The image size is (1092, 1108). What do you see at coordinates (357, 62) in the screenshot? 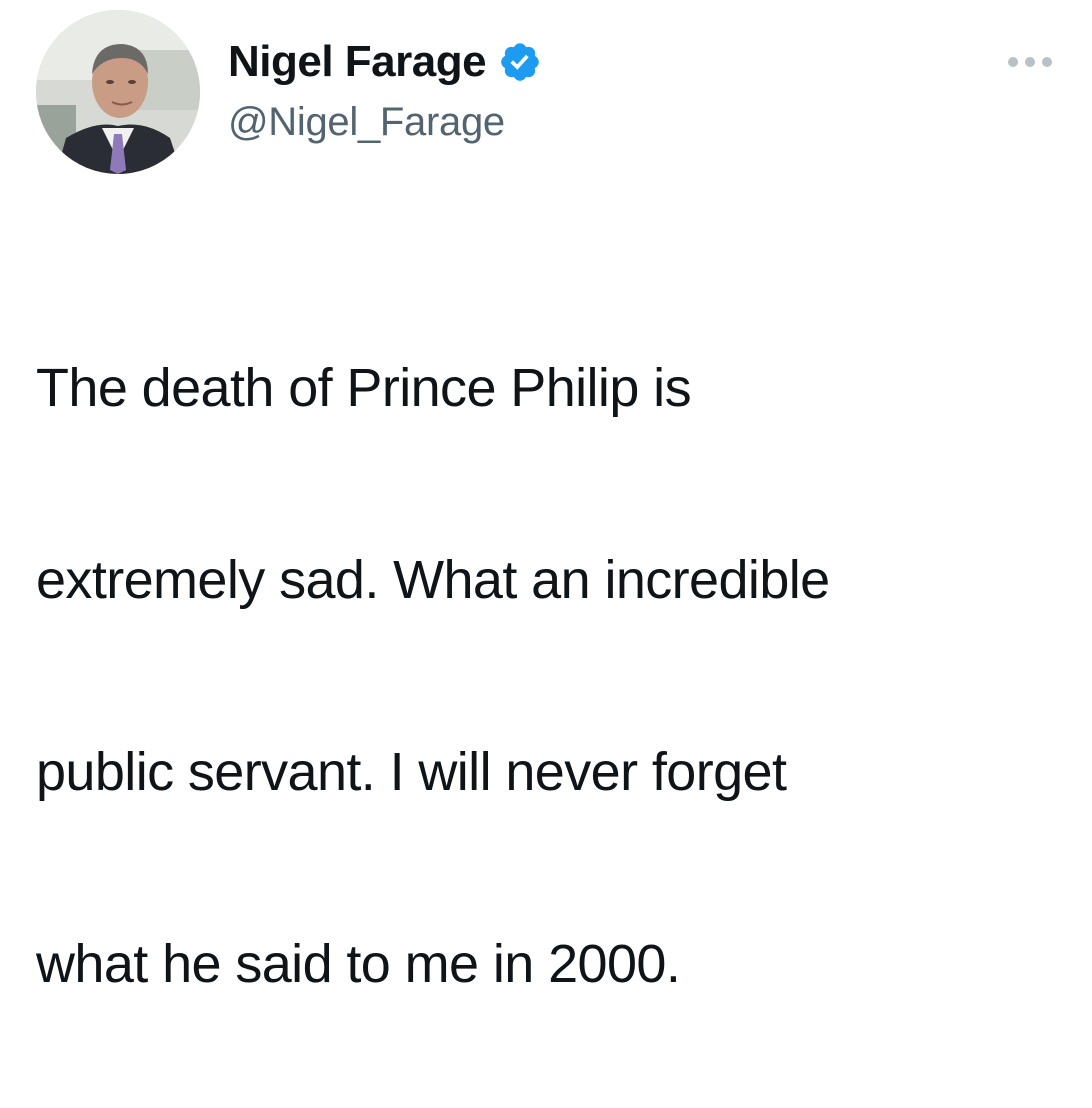
I see `display-name: Nigel Farage` at bounding box center [357, 62].